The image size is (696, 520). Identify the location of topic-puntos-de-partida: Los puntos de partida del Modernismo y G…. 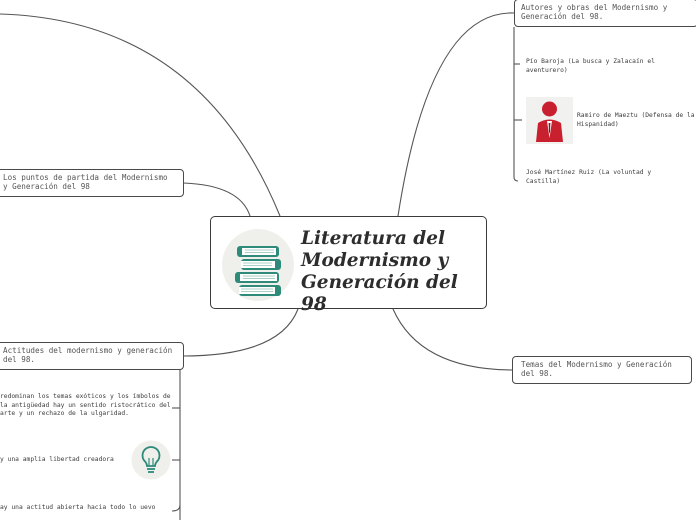
(92, 183).